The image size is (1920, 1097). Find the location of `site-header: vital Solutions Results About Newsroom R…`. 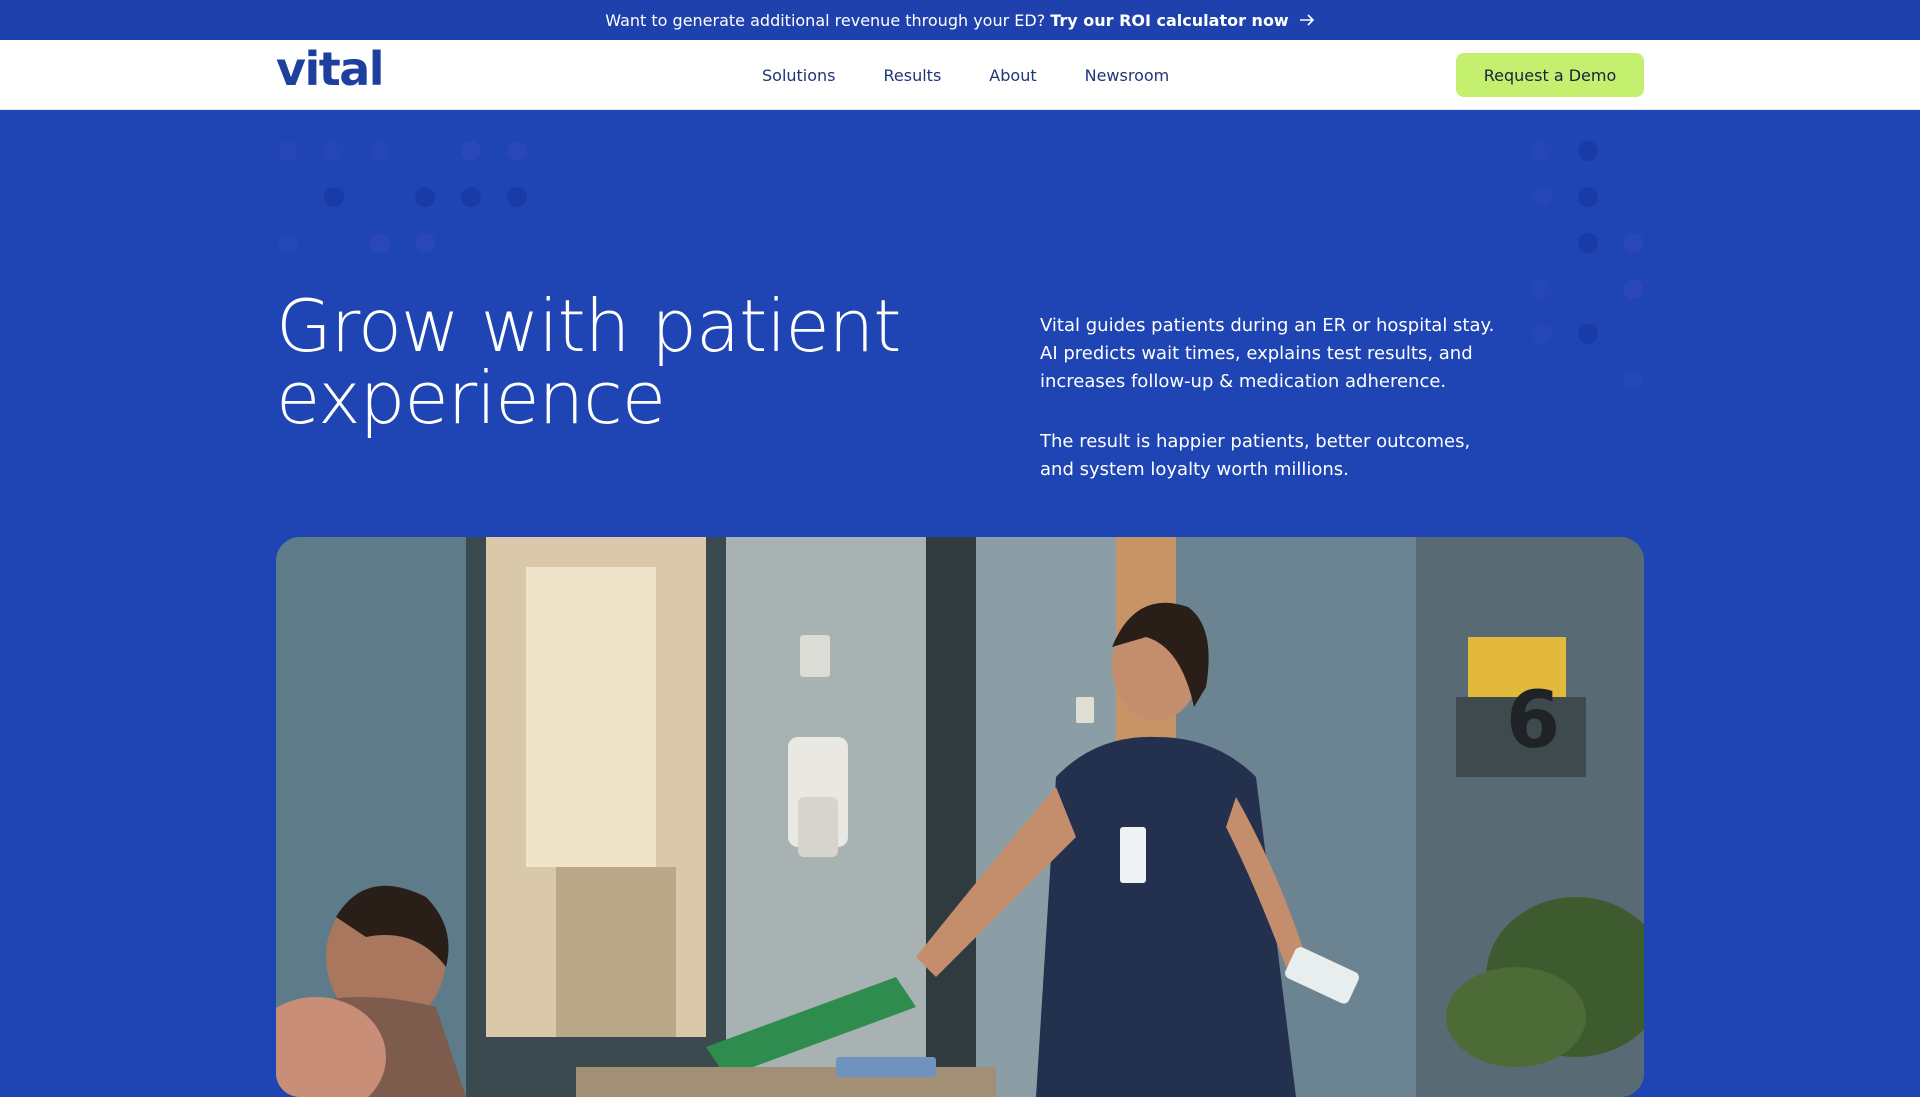

site-header: vital Solutions Results About Newsroom R… is located at coordinates (960, 75).